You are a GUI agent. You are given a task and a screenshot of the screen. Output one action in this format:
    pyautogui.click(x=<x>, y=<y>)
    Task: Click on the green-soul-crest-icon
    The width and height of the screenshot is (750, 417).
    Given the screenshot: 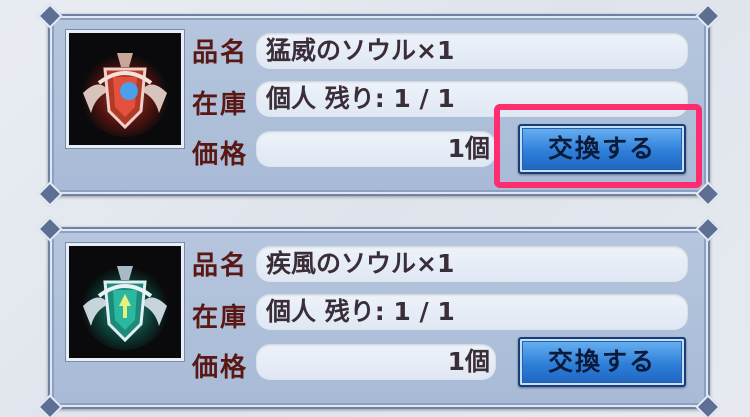 What is the action you would take?
    pyautogui.click(x=125, y=302)
    